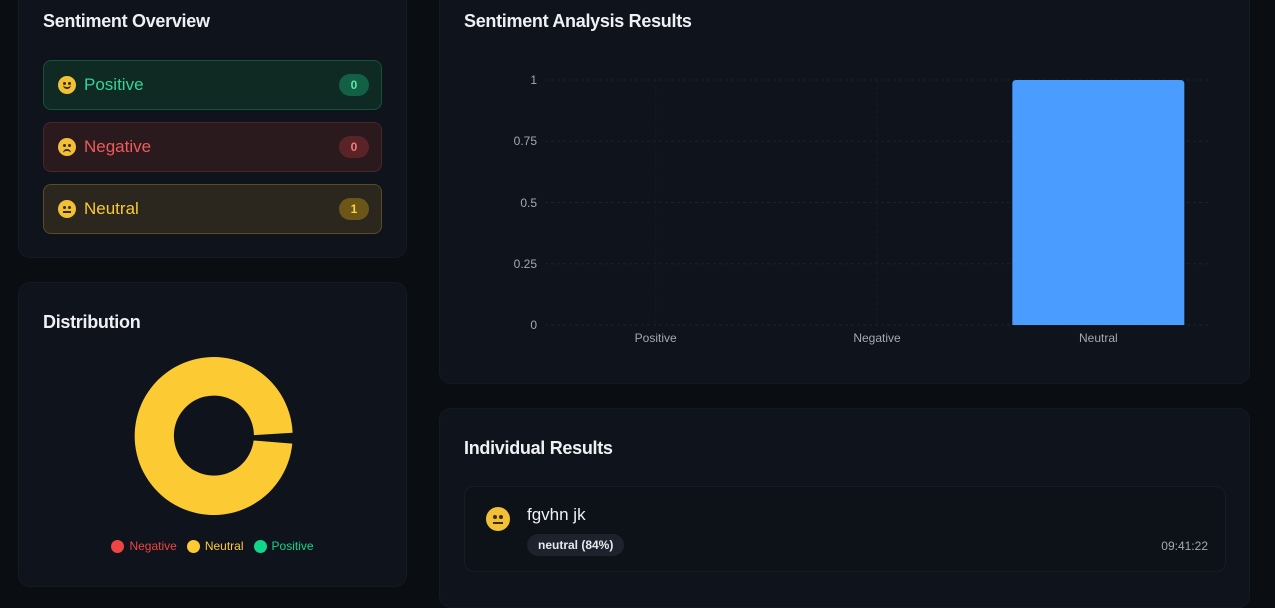 The width and height of the screenshot is (1275, 608). I want to click on y-tick-label: 0.75, so click(525, 141).